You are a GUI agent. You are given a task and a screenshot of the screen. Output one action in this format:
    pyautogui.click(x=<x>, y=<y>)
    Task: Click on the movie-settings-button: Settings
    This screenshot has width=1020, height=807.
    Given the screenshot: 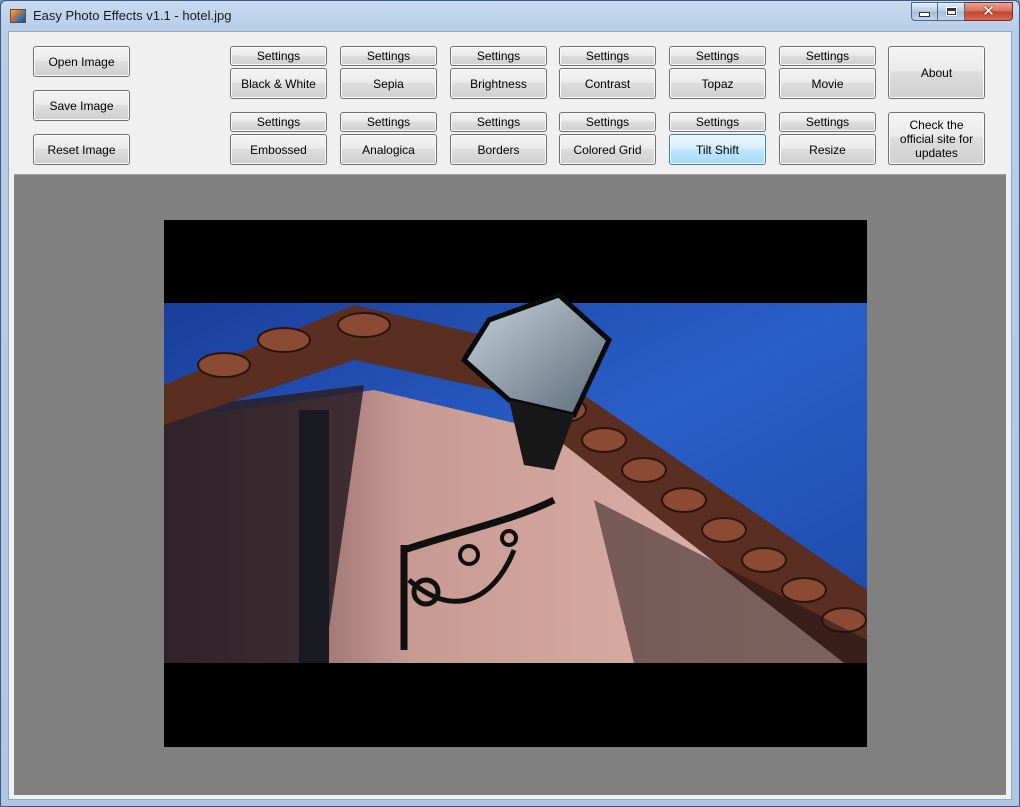 What is the action you would take?
    pyautogui.click(x=827, y=56)
    